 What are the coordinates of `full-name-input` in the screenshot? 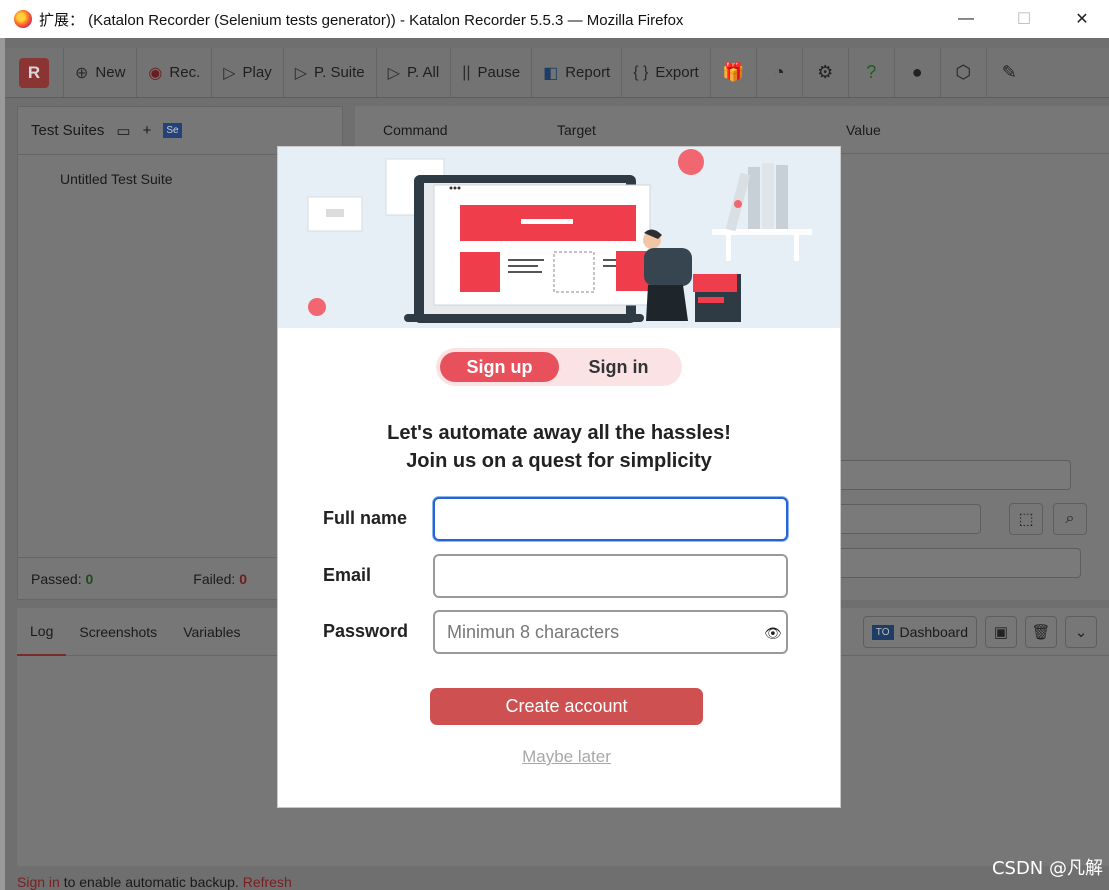 It's located at (610, 519).